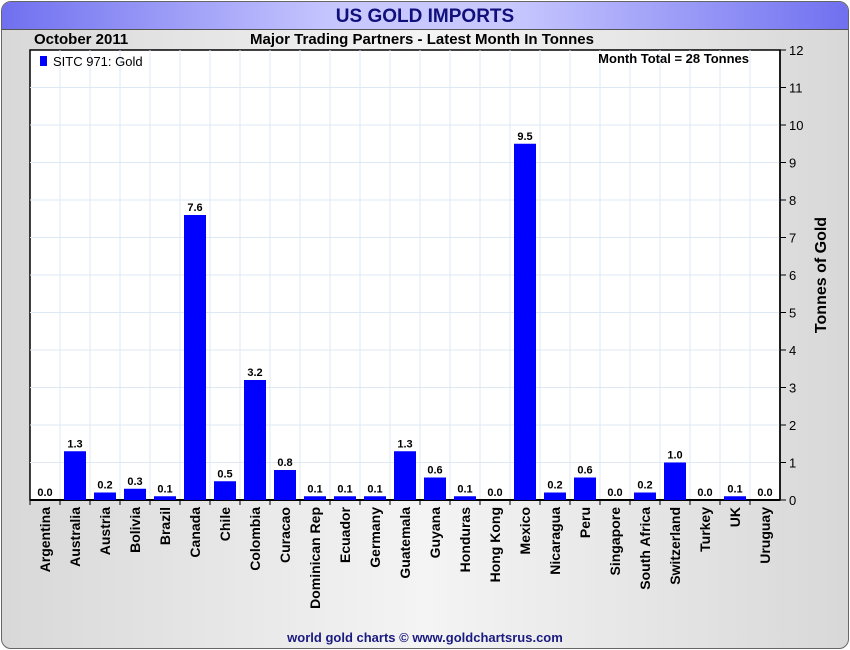  I want to click on y-tick-label: 7, so click(792, 238).